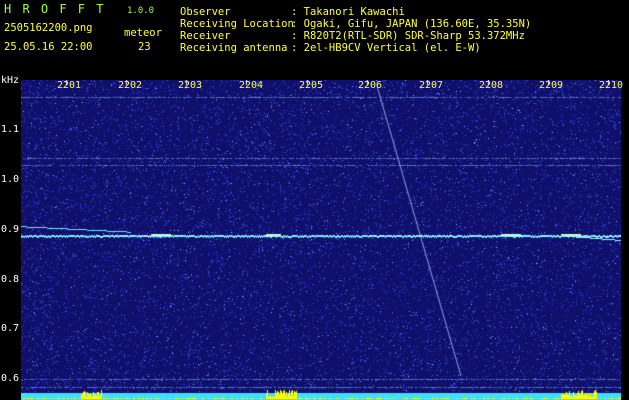 The width and height of the screenshot is (629, 400). I want to click on field-value-antenna: : 2el-HB9CV Vertical (el. E-W), so click(386, 48).